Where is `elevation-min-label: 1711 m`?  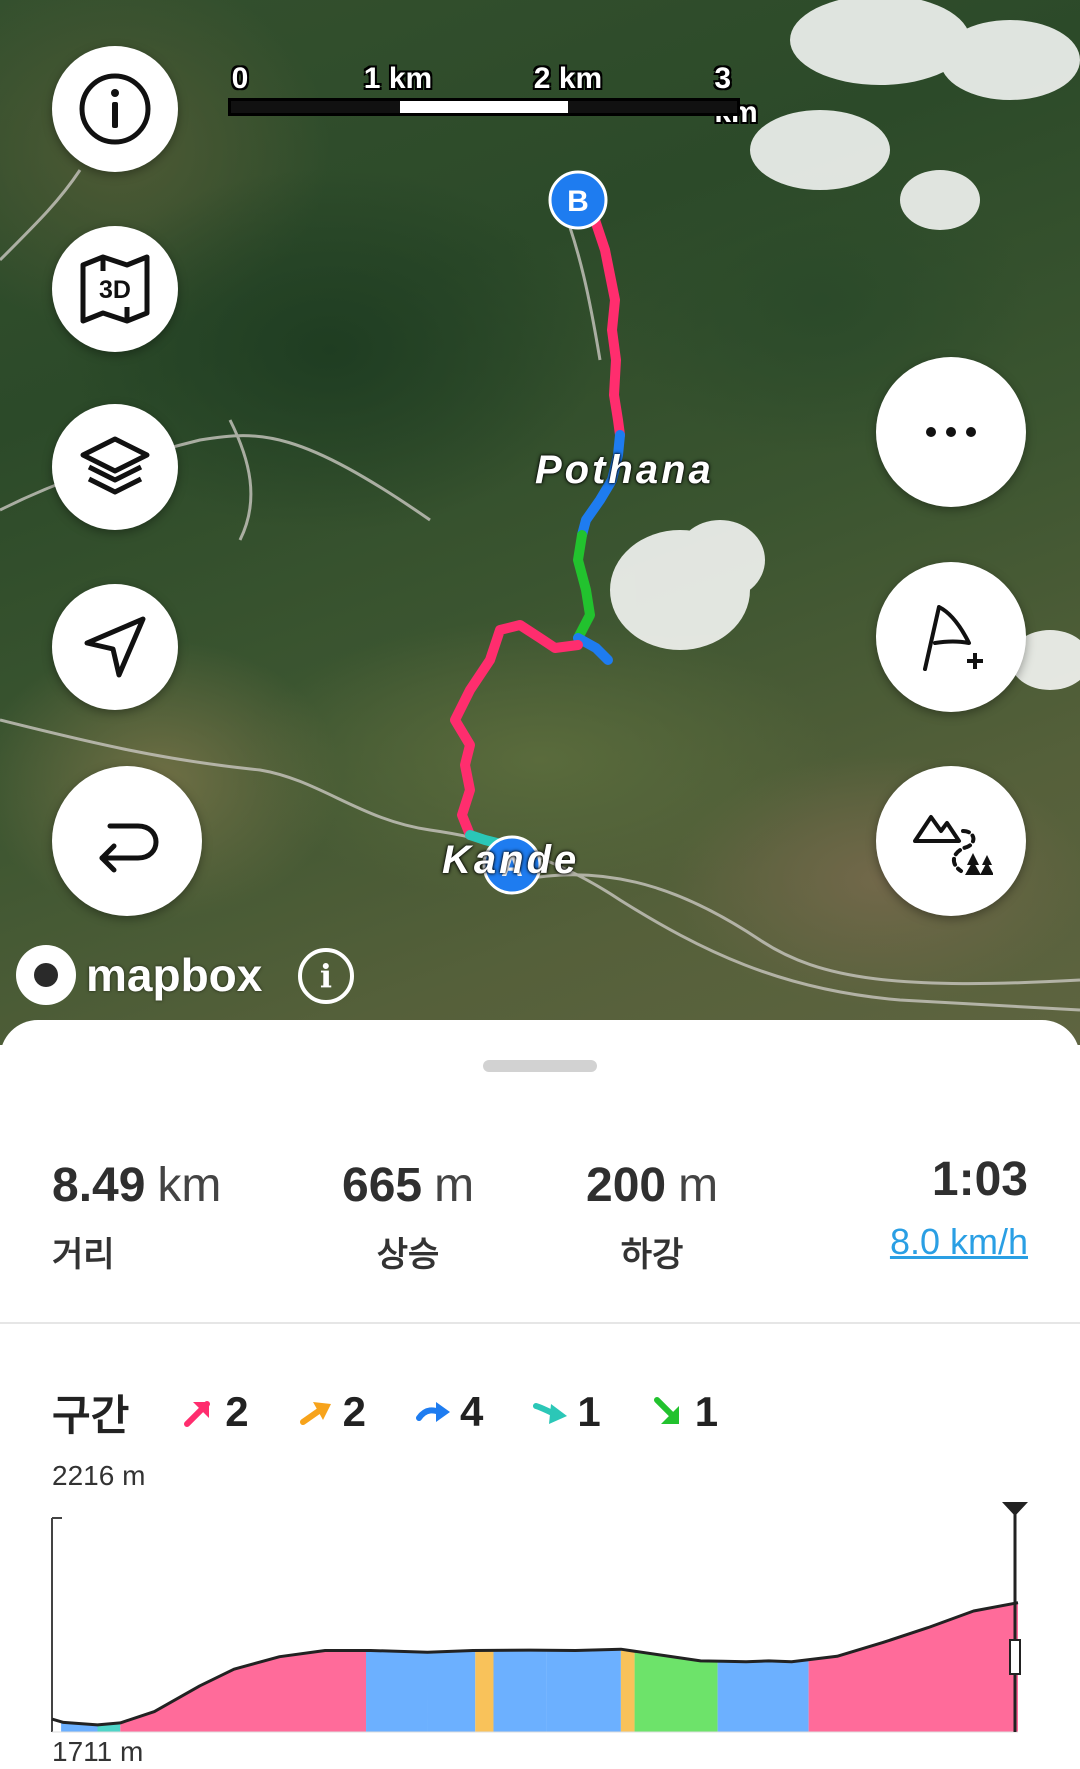 elevation-min-label: 1711 m is located at coordinates (98, 1751).